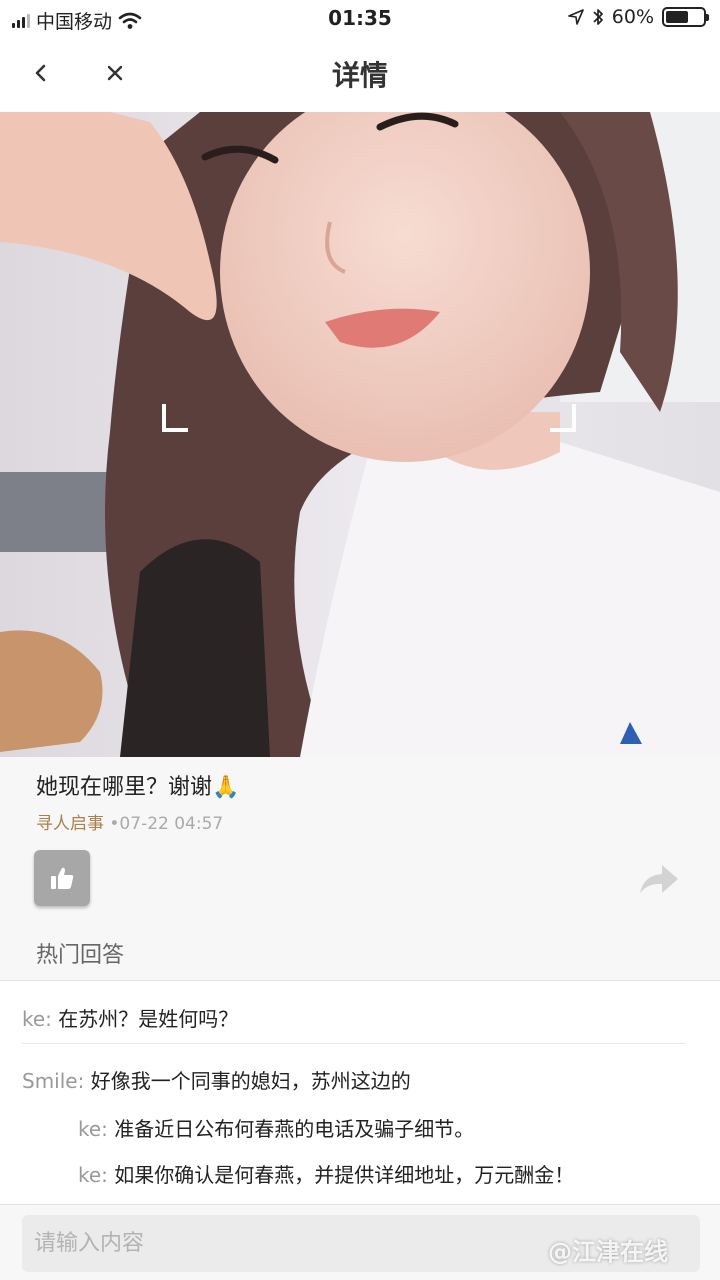  Describe the element at coordinates (575, 17) in the screenshot. I see `location-arrow-icon` at that location.